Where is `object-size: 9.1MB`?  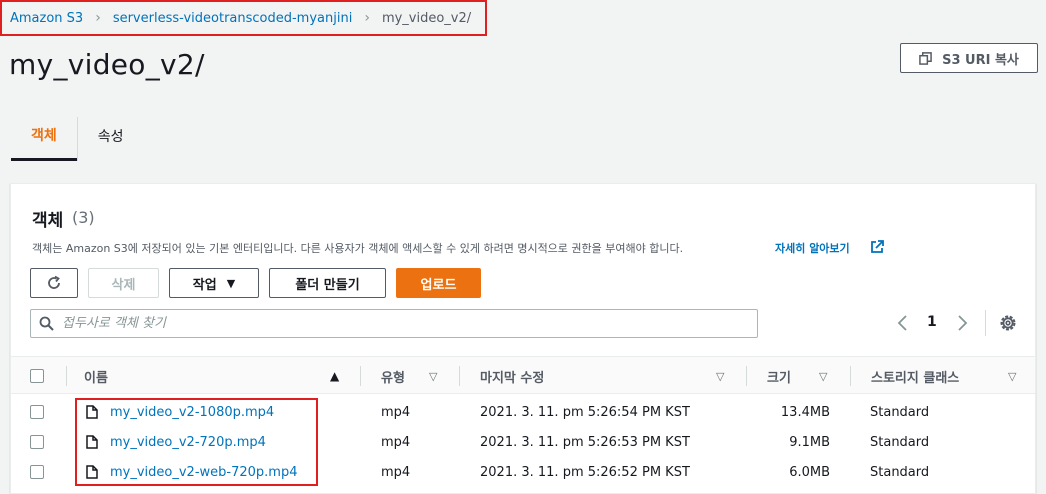 object-size: 9.1MB is located at coordinates (809, 442).